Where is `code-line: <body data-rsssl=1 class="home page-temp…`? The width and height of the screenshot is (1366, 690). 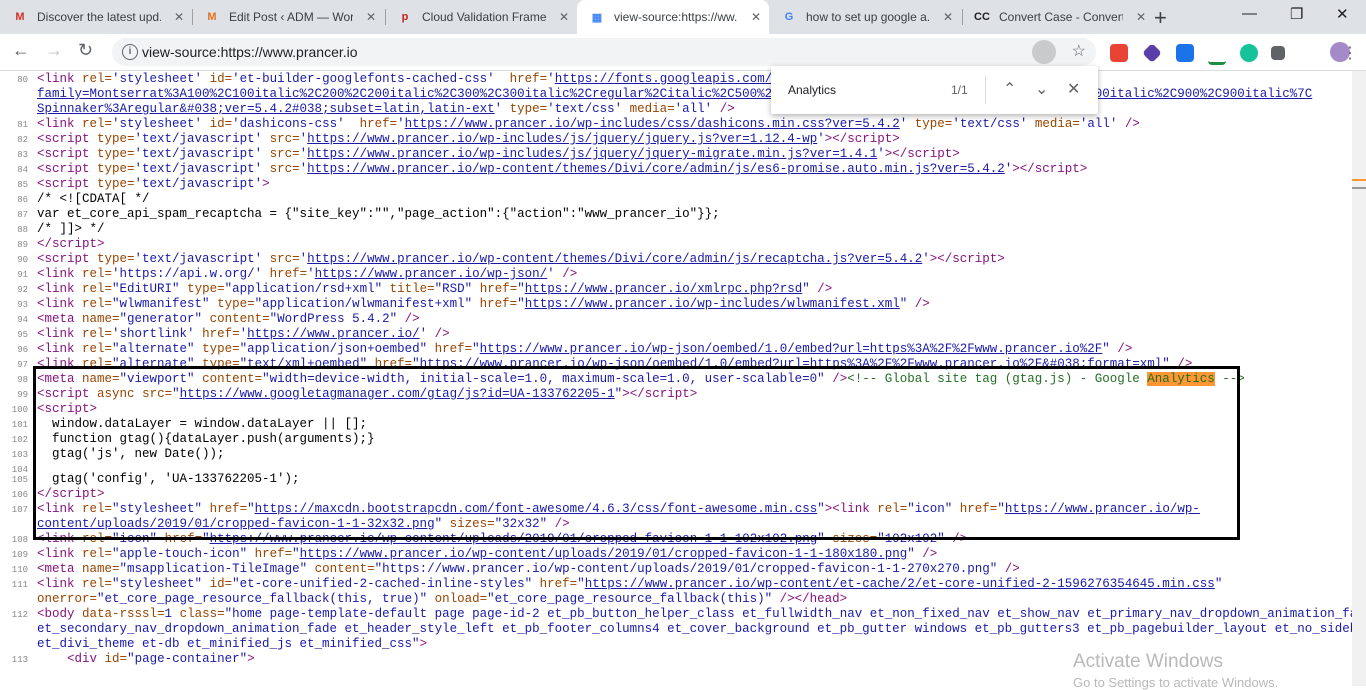 code-line: <body data-rsssl=1 class="home page-temp… is located at coordinates (701, 614).